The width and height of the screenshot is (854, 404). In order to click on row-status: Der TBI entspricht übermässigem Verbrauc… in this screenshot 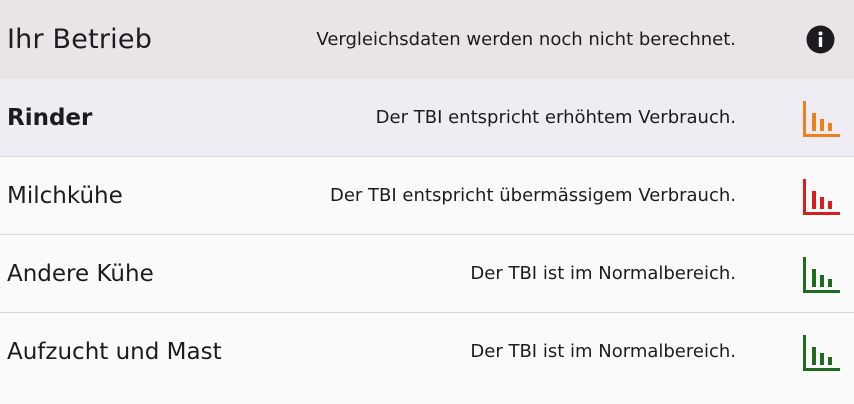, I will do `click(532, 195)`.